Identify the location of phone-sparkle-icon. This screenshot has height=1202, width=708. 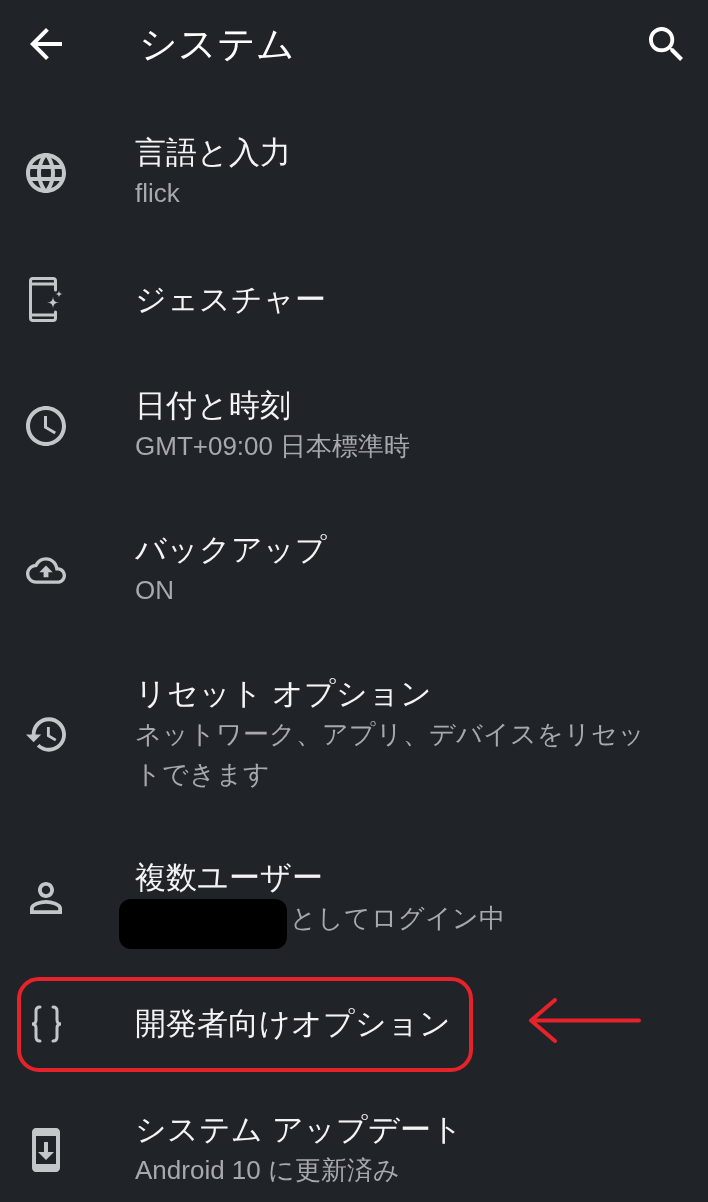
(46, 299).